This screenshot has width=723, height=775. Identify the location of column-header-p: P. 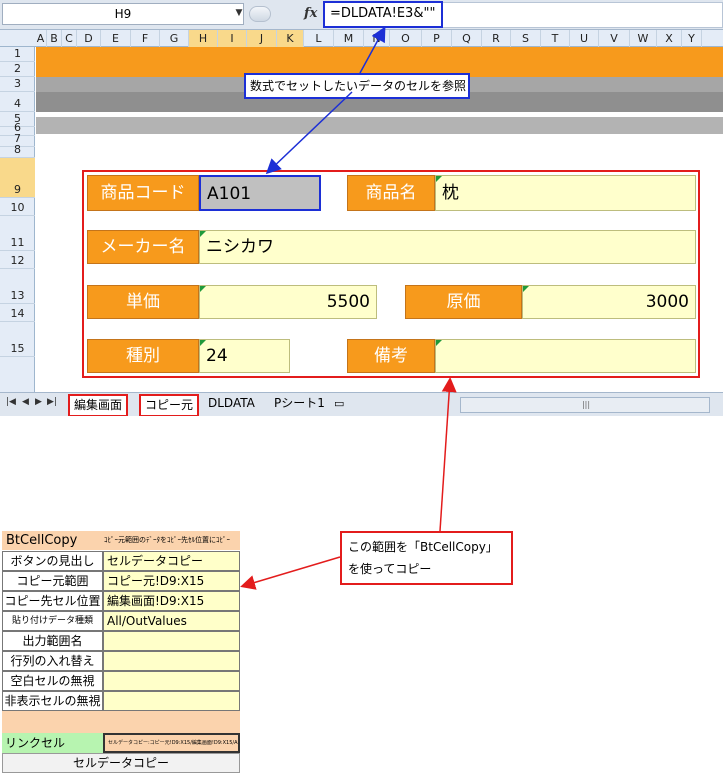
(437, 38).